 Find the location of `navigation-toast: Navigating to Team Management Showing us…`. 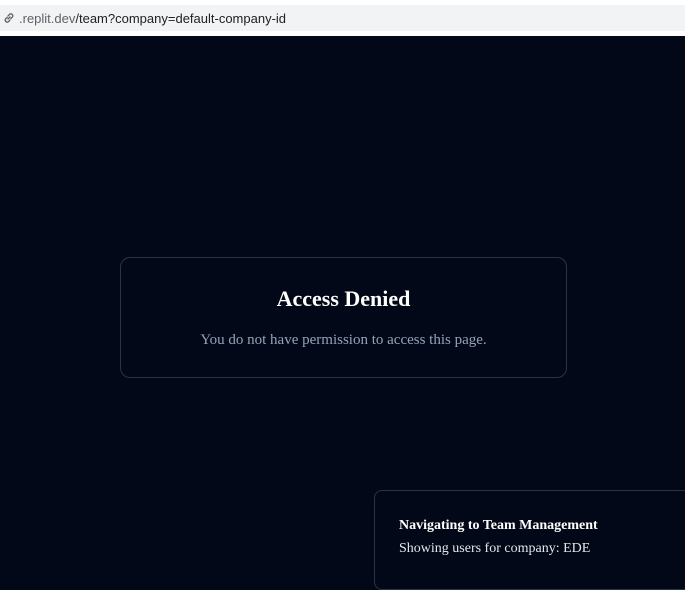

navigation-toast: Navigating to Team Management Showing us… is located at coordinates (529, 540).